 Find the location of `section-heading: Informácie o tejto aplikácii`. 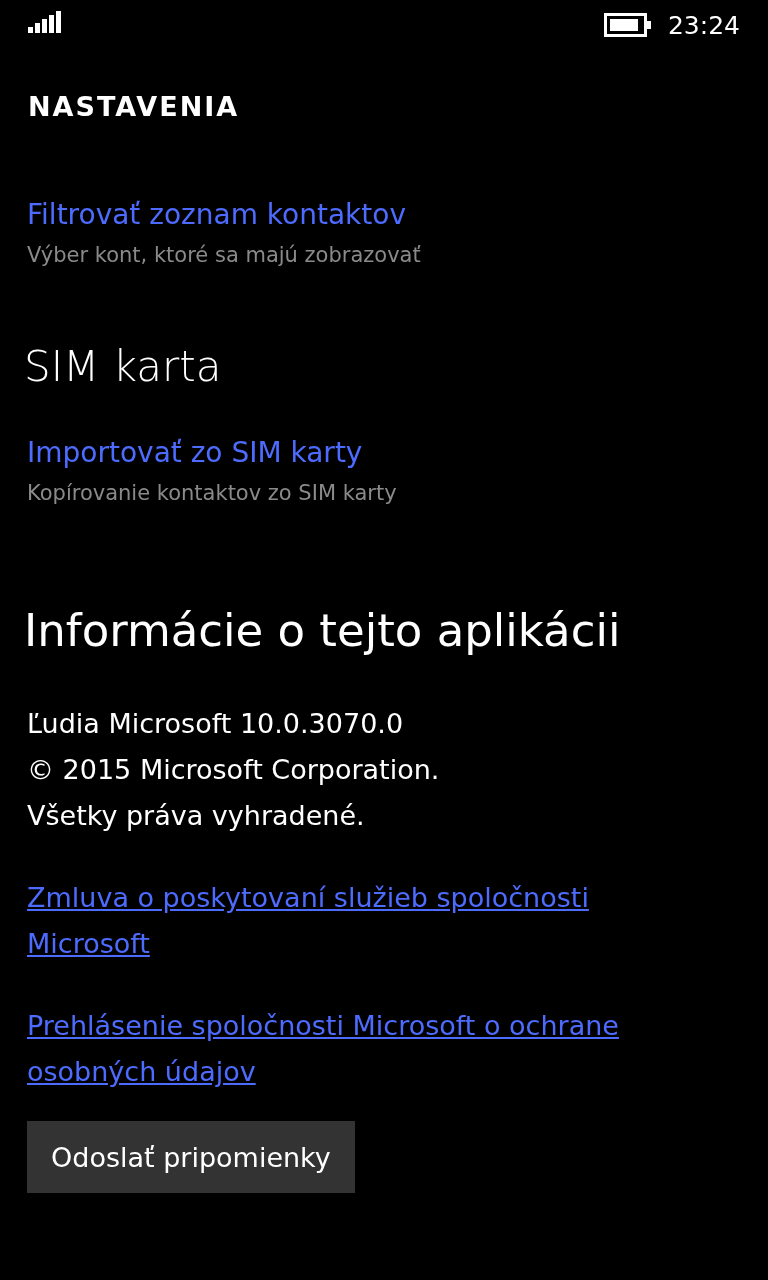

section-heading: Informácie o tejto aplikácii is located at coordinates (323, 631).